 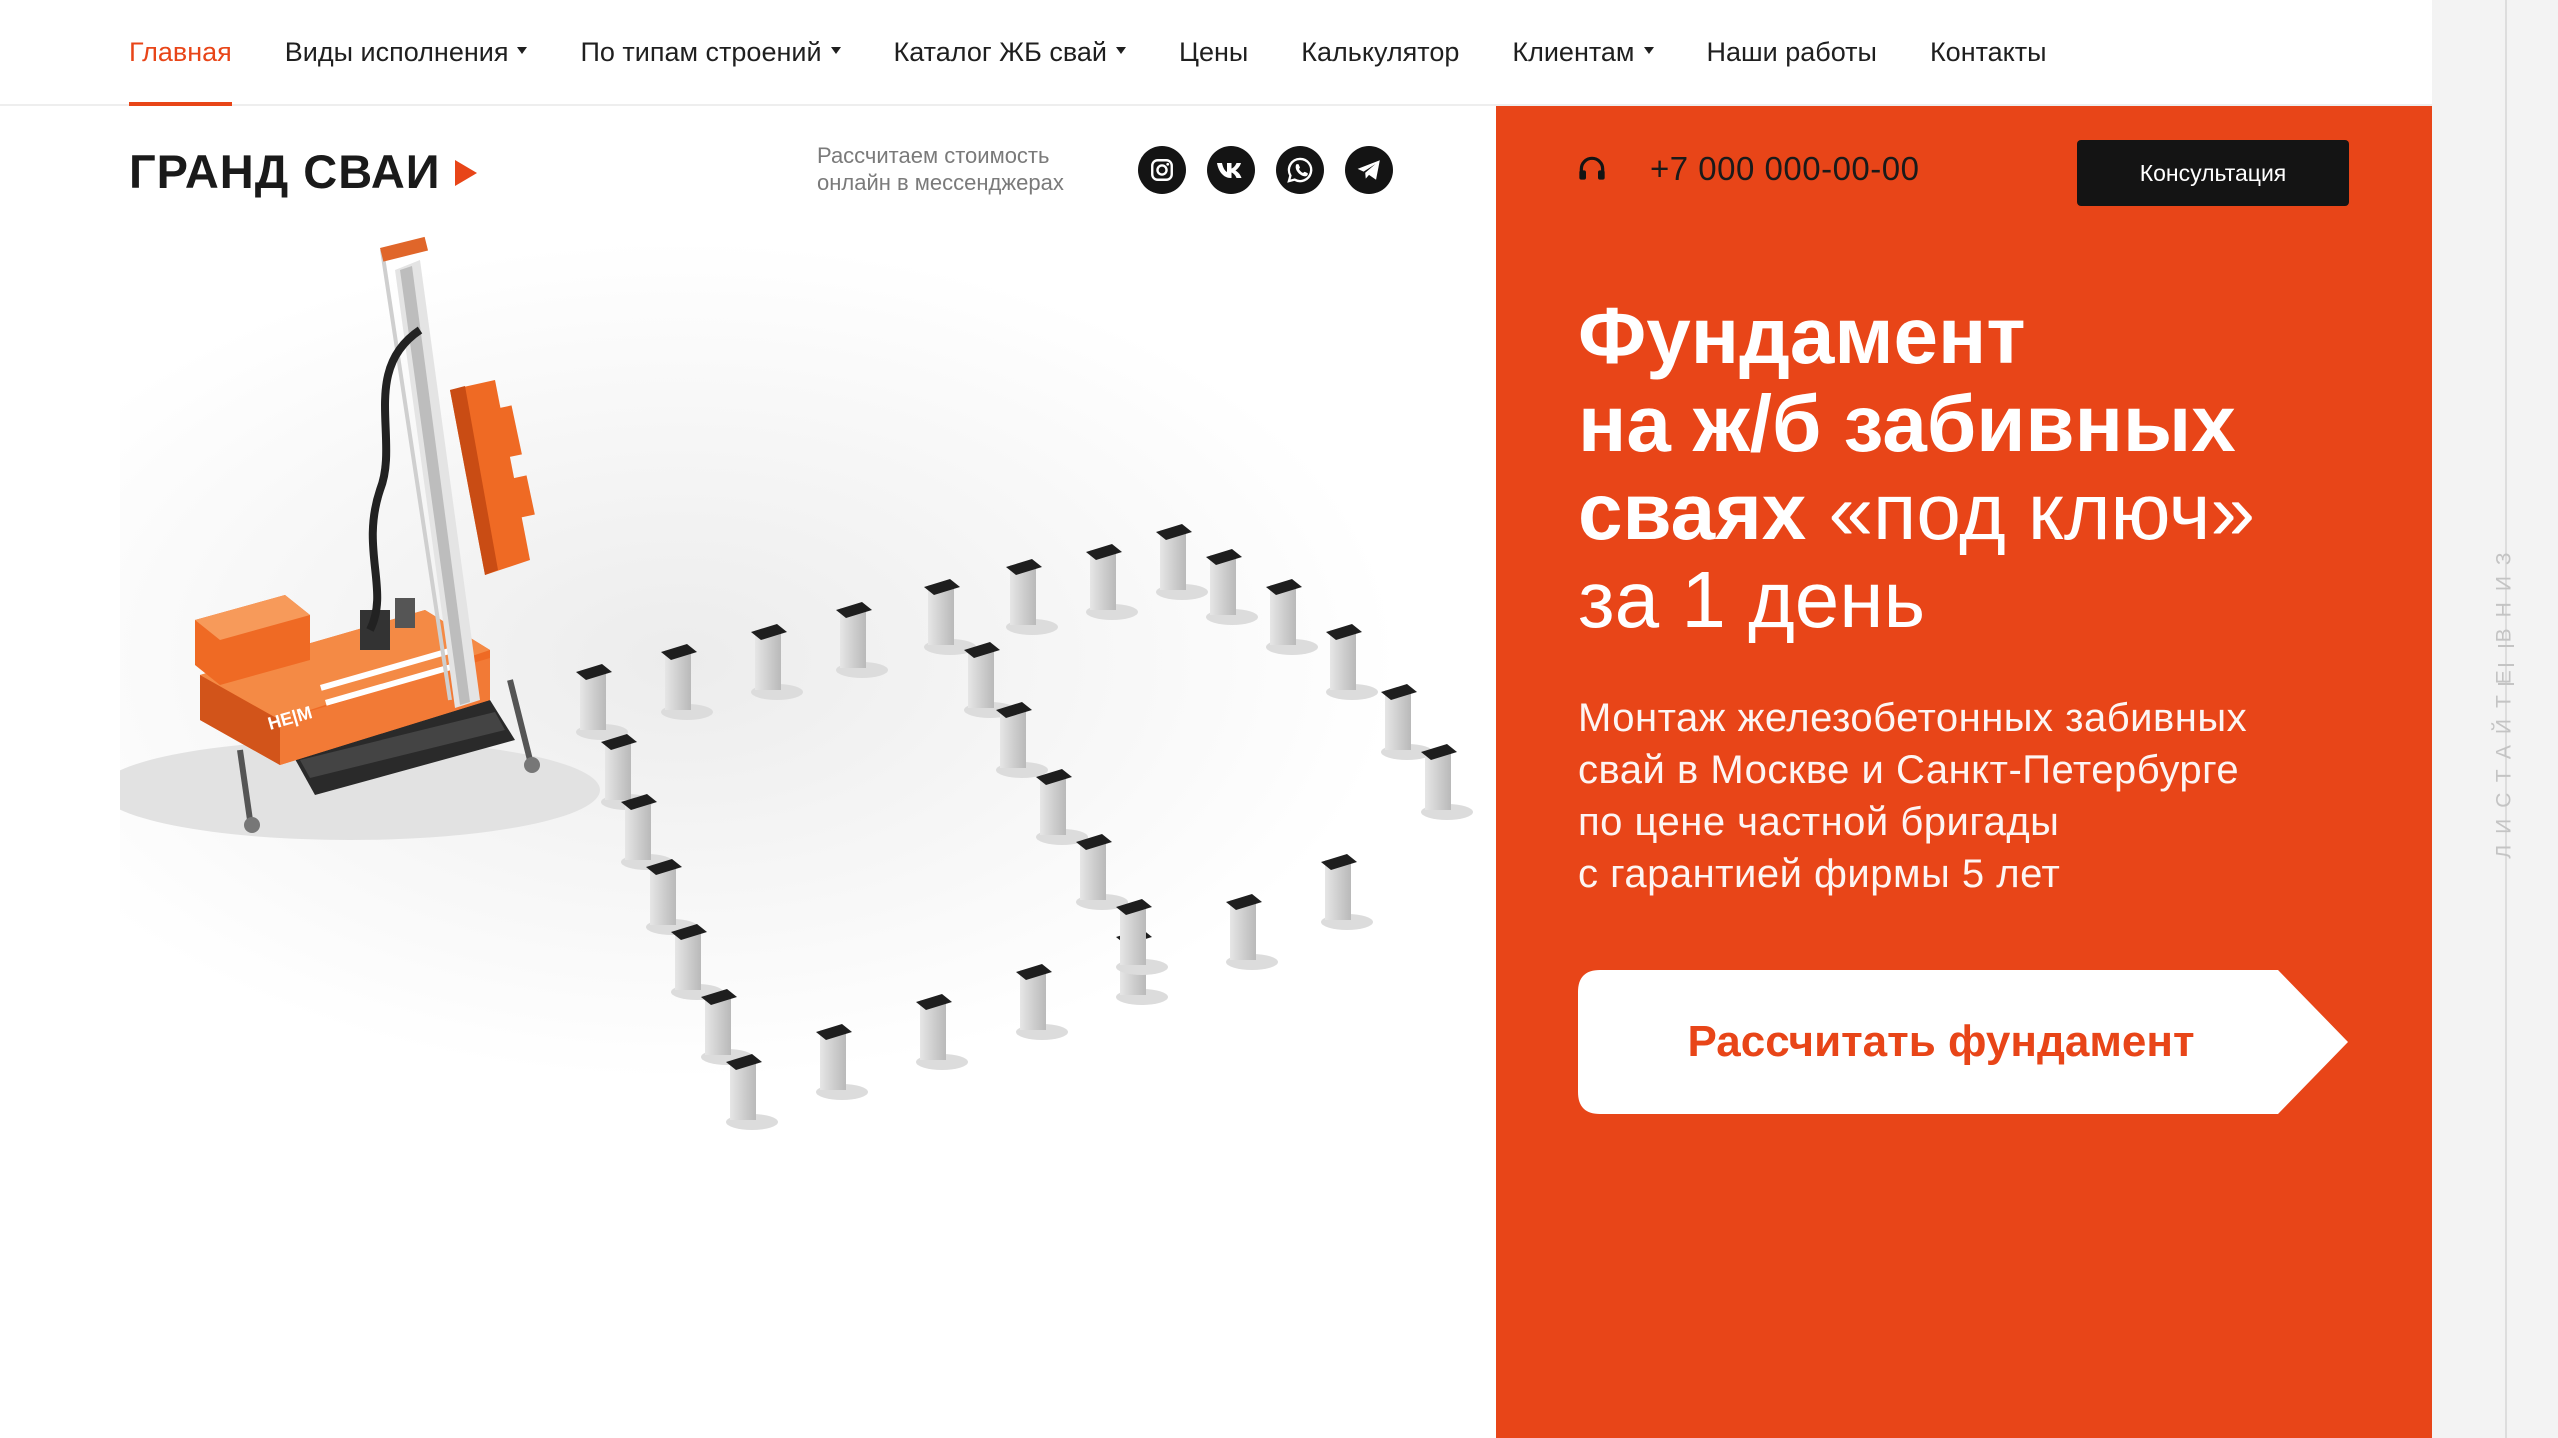 What do you see at coordinates (2213, 173) in the screenshot?
I see `consultation-button: Консультация` at bounding box center [2213, 173].